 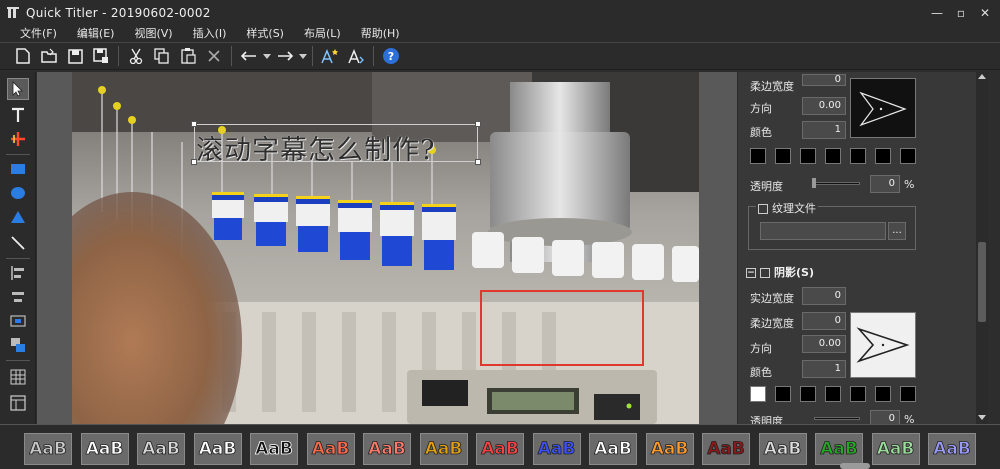 What do you see at coordinates (249, 56) in the screenshot?
I see `undo-icon` at bounding box center [249, 56].